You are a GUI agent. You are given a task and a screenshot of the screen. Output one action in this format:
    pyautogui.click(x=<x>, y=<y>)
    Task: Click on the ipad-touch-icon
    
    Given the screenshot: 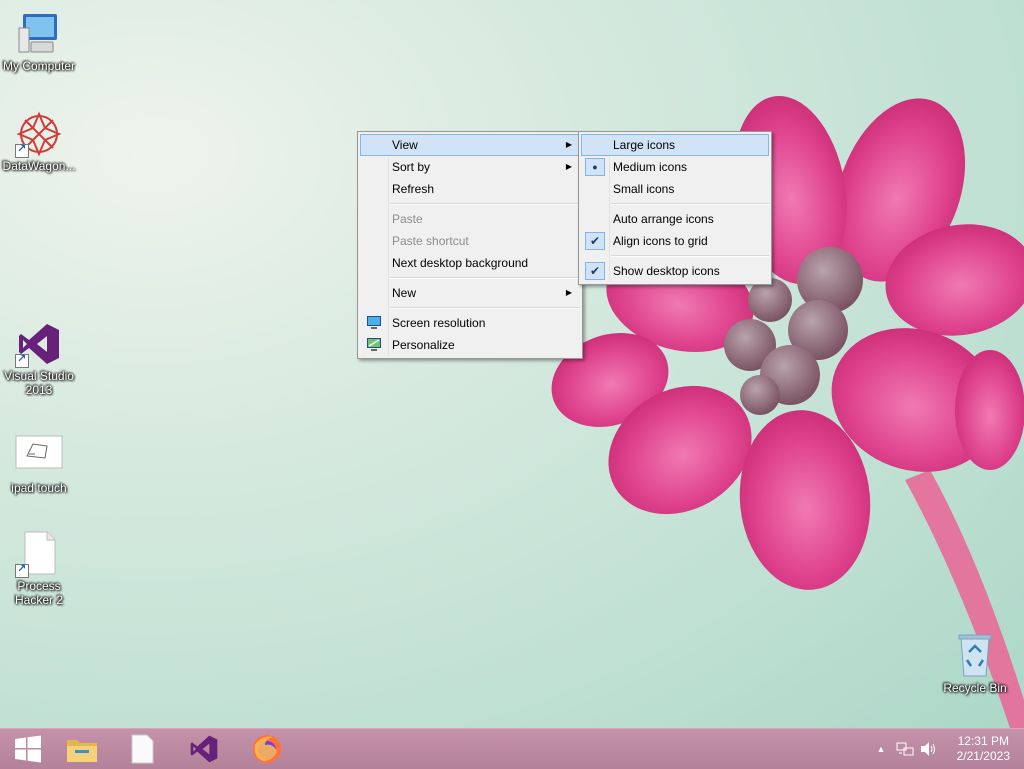 What is the action you would take?
    pyautogui.click(x=39, y=456)
    